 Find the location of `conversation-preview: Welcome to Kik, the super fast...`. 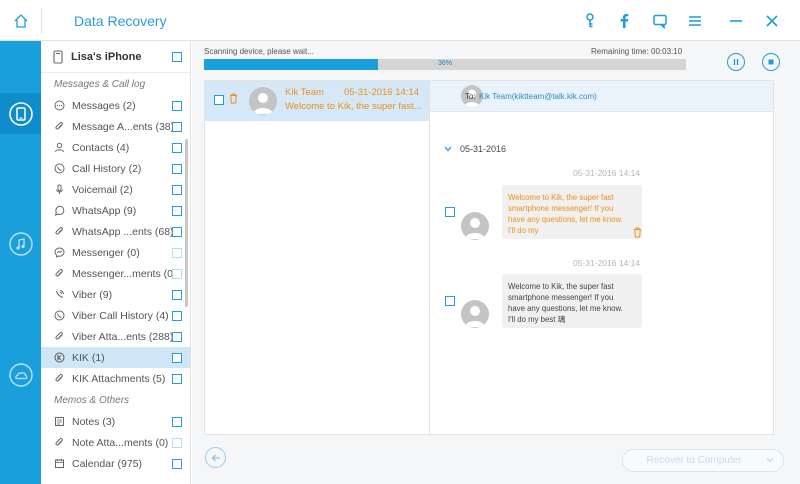

conversation-preview: Welcome to Kik, the super fast... is located at coordinates (353, 106).